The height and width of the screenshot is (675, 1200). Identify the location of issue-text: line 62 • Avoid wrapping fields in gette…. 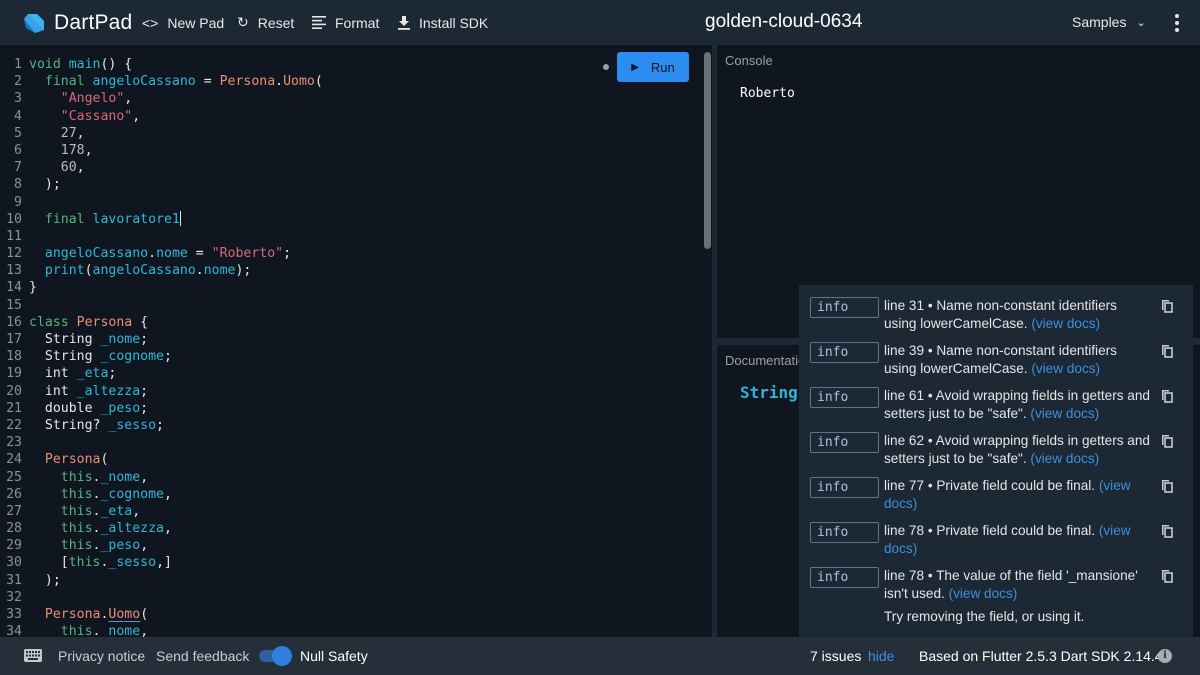
(1017, 449).